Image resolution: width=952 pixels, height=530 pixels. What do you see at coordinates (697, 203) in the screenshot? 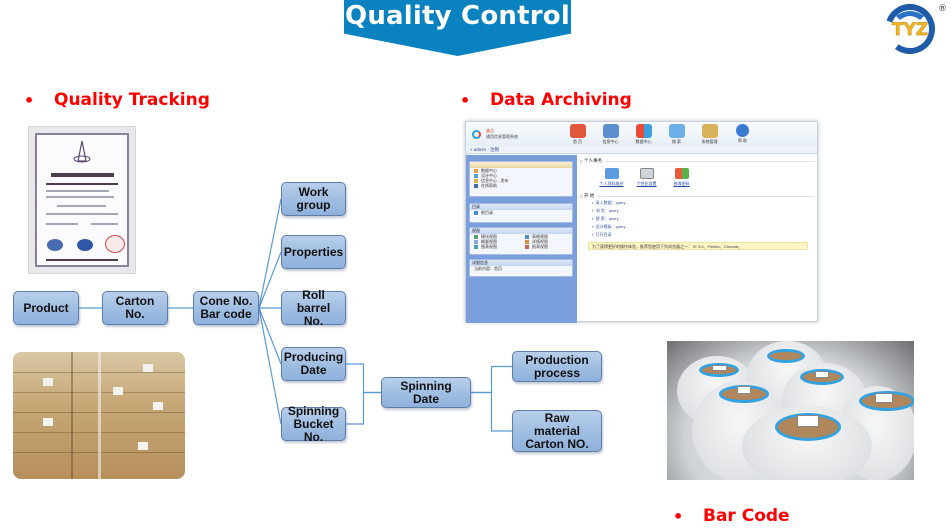
I see `start-item: ▪ 录入数据：query` at bounding box center [697, 203].